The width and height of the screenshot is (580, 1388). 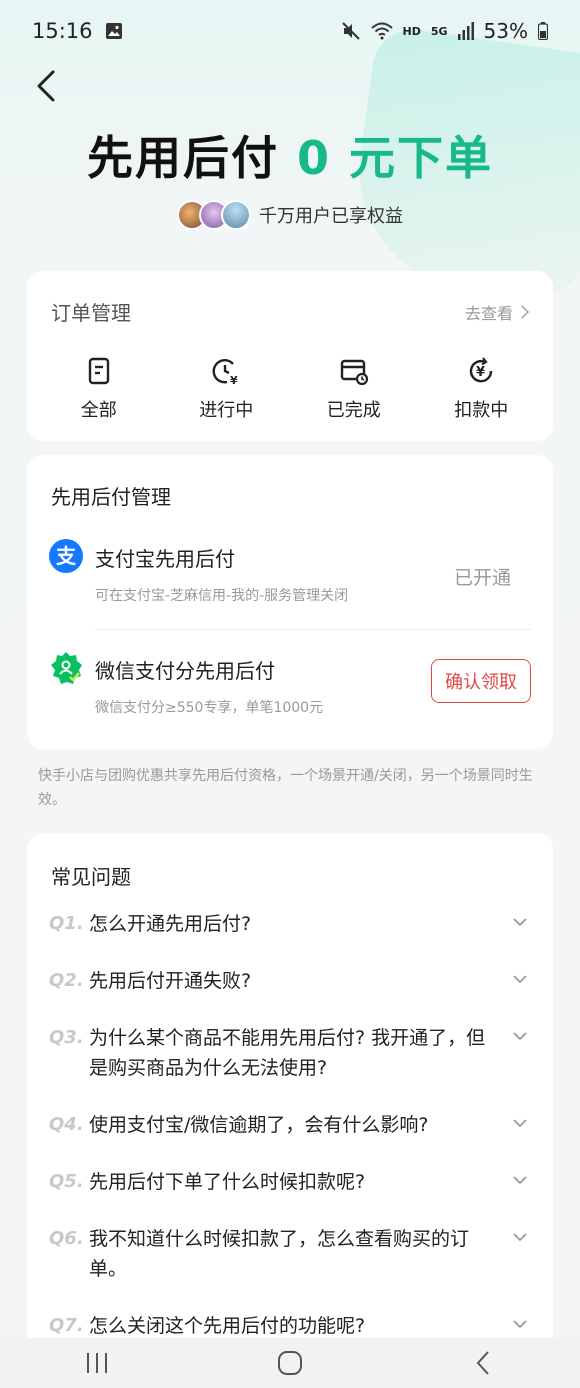 I want to click on recents-icon, so click(x=96, y=1363).